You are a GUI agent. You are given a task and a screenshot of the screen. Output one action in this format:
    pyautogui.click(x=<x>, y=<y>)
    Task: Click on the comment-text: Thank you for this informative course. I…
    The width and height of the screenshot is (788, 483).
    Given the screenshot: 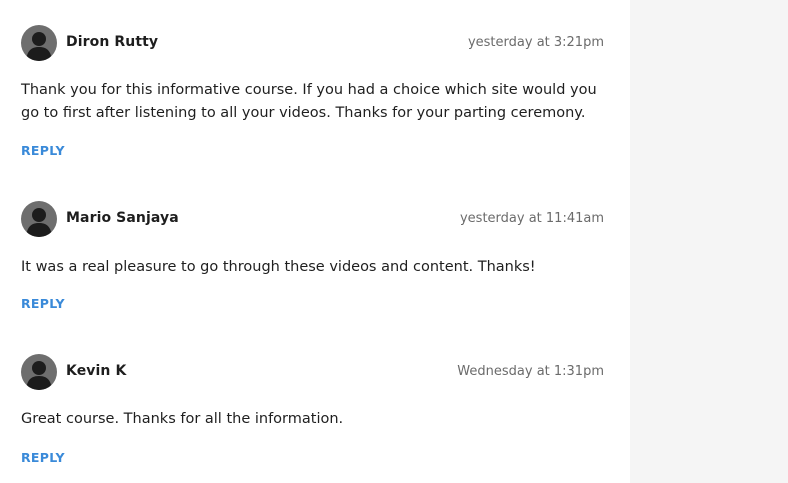 What is the action you would take?
    pyautogui.click(x=309, y=101)
    